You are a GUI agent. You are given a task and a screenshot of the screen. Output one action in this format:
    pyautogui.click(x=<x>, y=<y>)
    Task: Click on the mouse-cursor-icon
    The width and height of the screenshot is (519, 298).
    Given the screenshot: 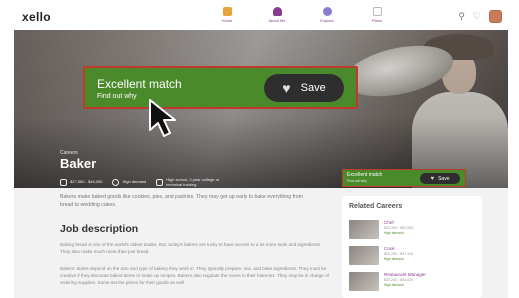 What is the action you would take?
    pyautogui.click(x=162, y=118)
    